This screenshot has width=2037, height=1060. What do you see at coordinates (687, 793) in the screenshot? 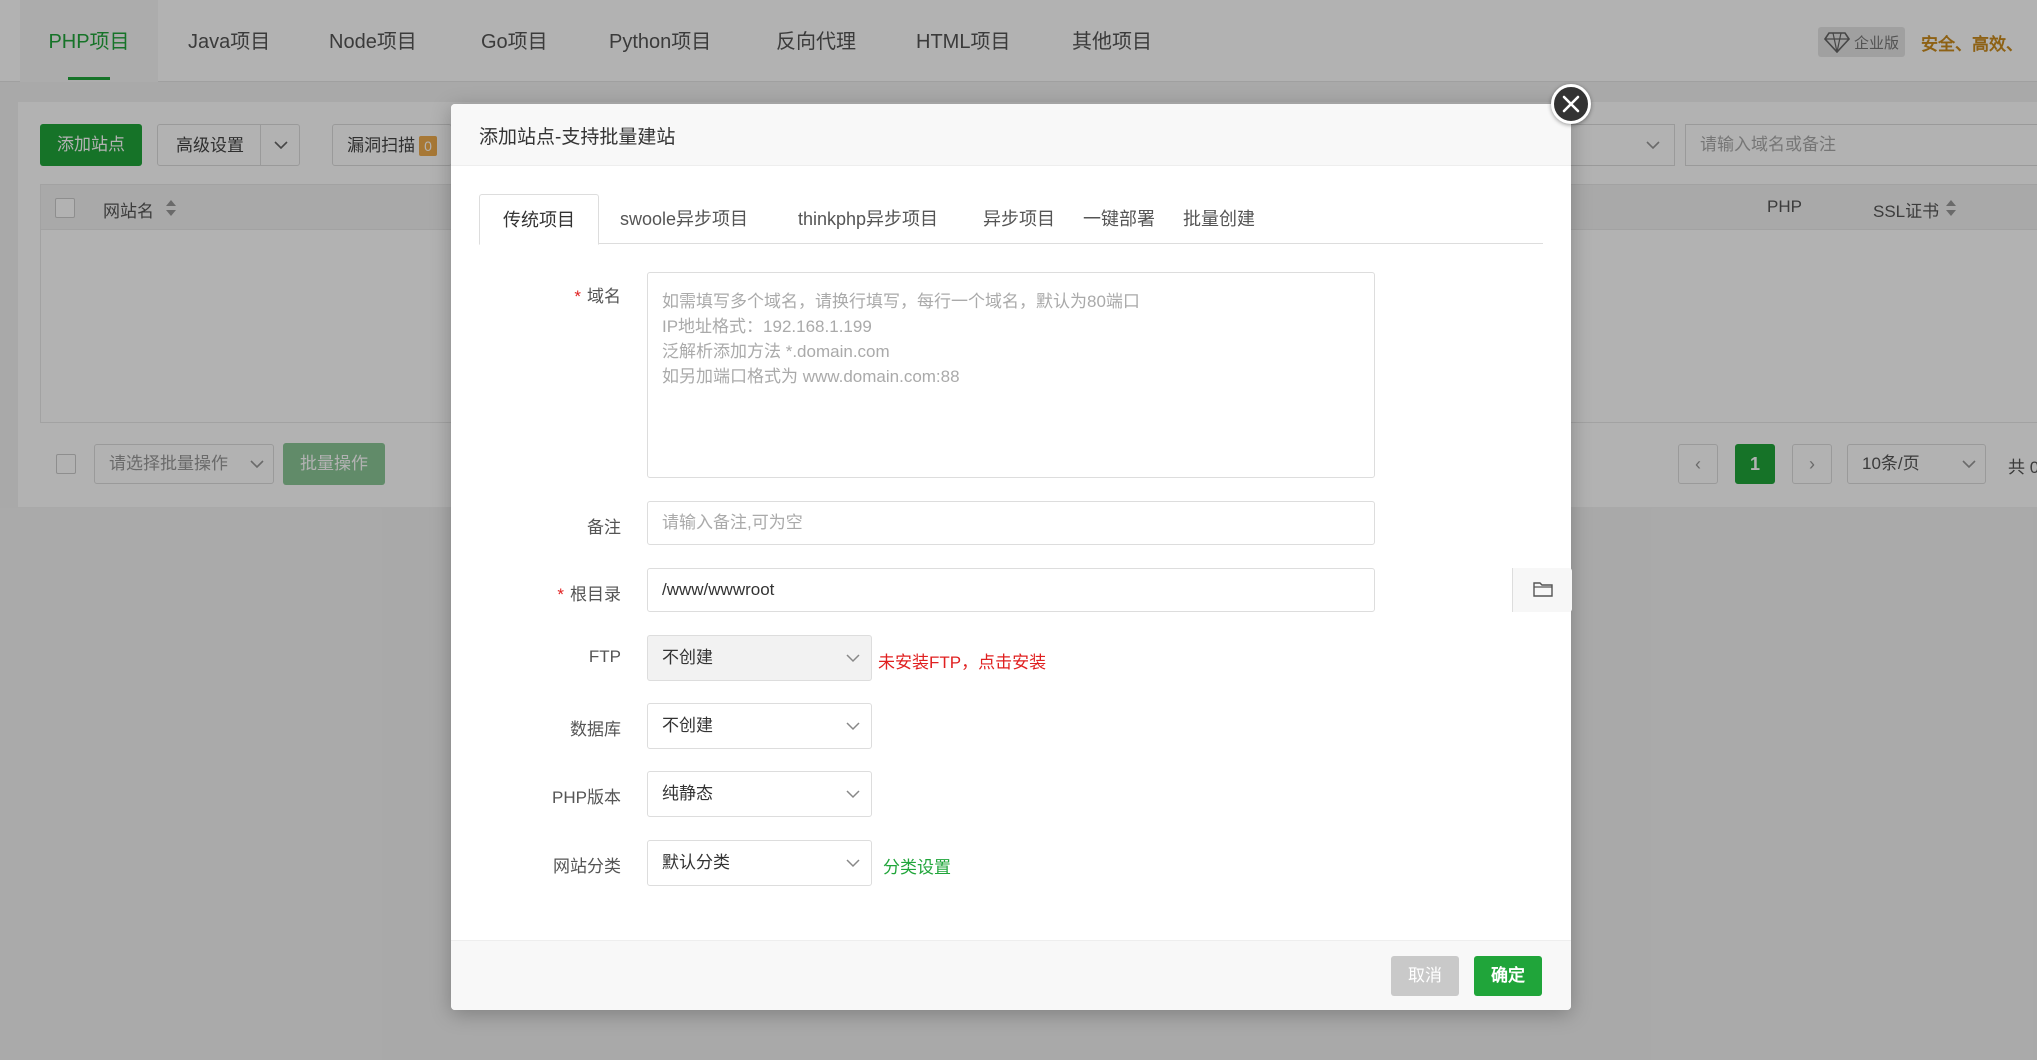
I see `php-version-value: 纯静态` at bounding box center [687, 793].